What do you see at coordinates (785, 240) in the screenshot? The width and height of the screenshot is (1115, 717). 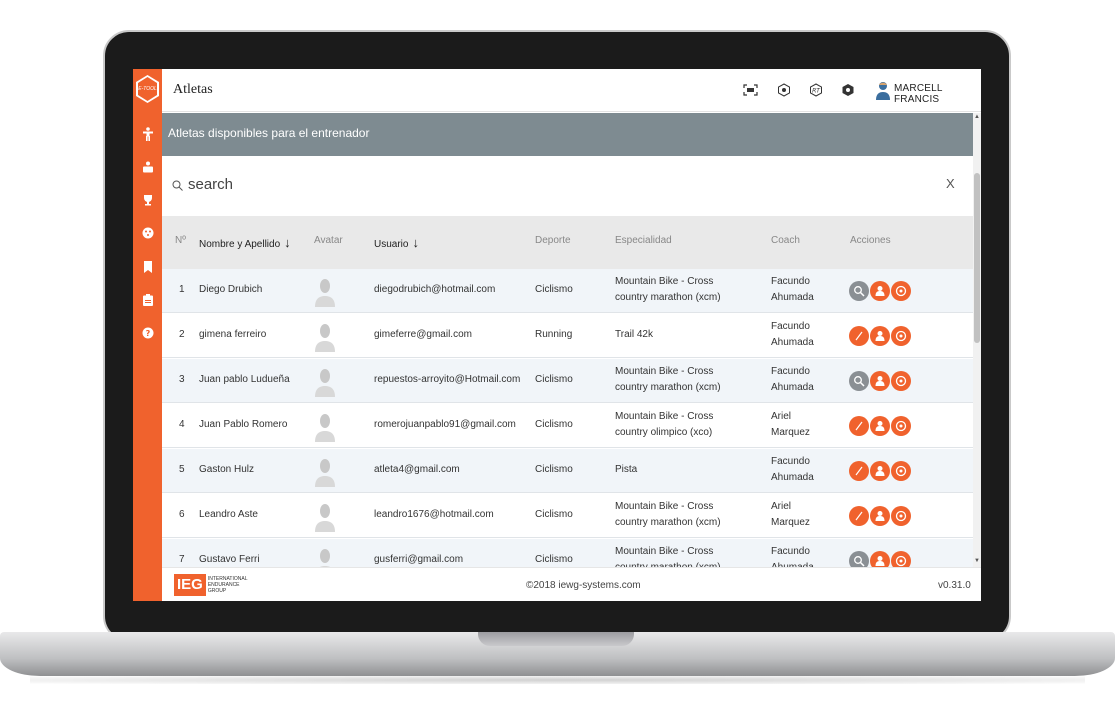 I see `col-header-coach: Coach` at bounding box center [785, 240].